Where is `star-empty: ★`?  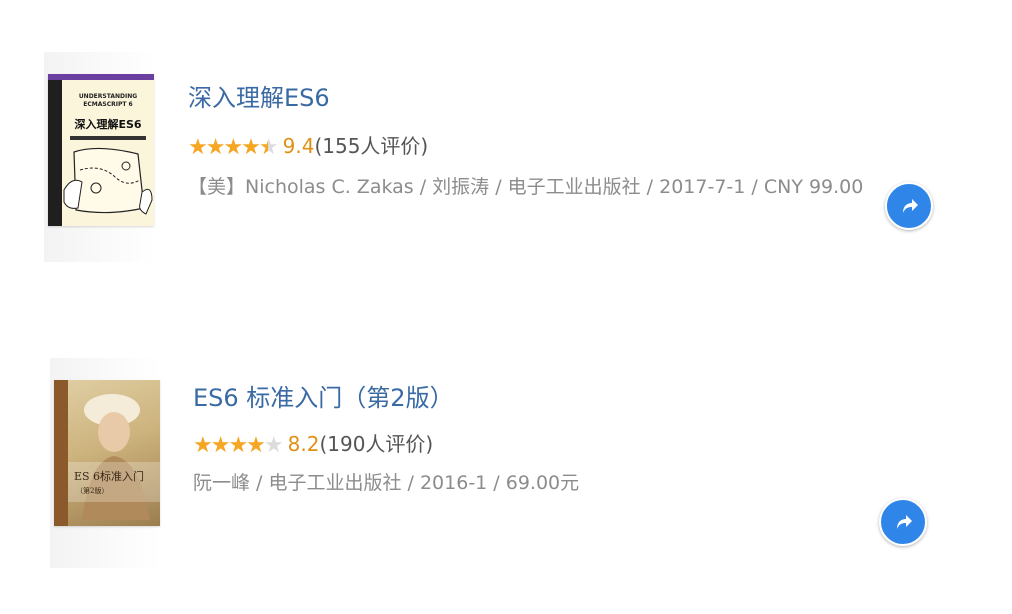
star-empty: ★ is located at coordinates (273, 445).